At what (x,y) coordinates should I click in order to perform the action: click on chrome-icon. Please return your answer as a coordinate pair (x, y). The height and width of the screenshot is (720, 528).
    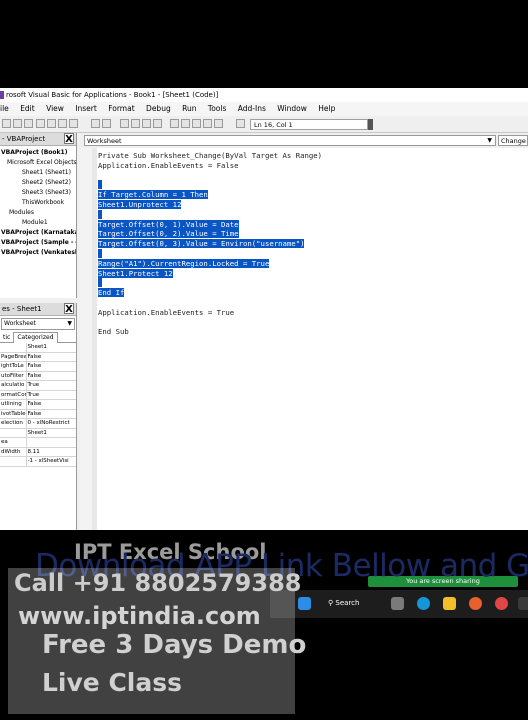
    Looking at the image, I should click on (501, 603).